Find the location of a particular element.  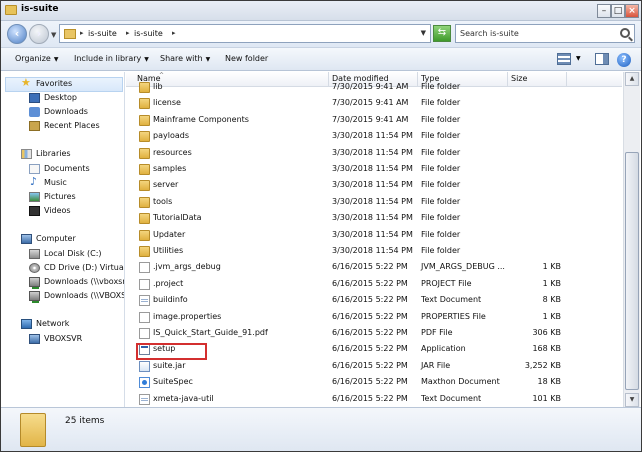

new-folder-button: New folder is located at coordinates (246, 58).